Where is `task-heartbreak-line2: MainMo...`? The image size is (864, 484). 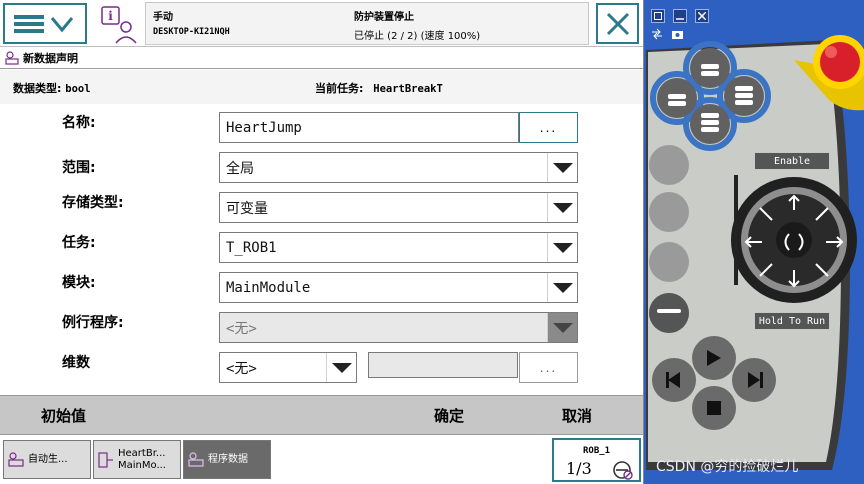 task-heartbreak-line2: MainMo... is located at coordinates (142, 465).